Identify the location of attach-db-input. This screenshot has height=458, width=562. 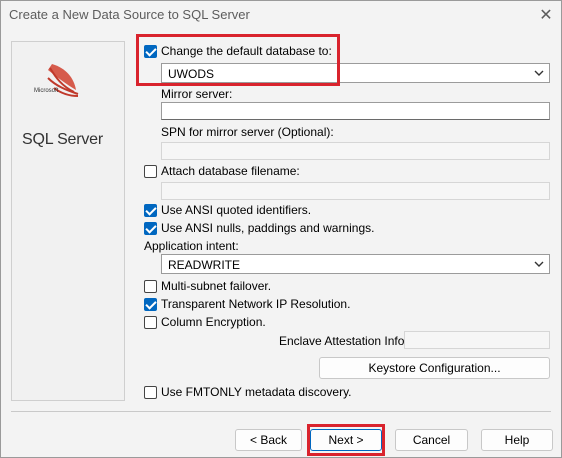
(355, 191).